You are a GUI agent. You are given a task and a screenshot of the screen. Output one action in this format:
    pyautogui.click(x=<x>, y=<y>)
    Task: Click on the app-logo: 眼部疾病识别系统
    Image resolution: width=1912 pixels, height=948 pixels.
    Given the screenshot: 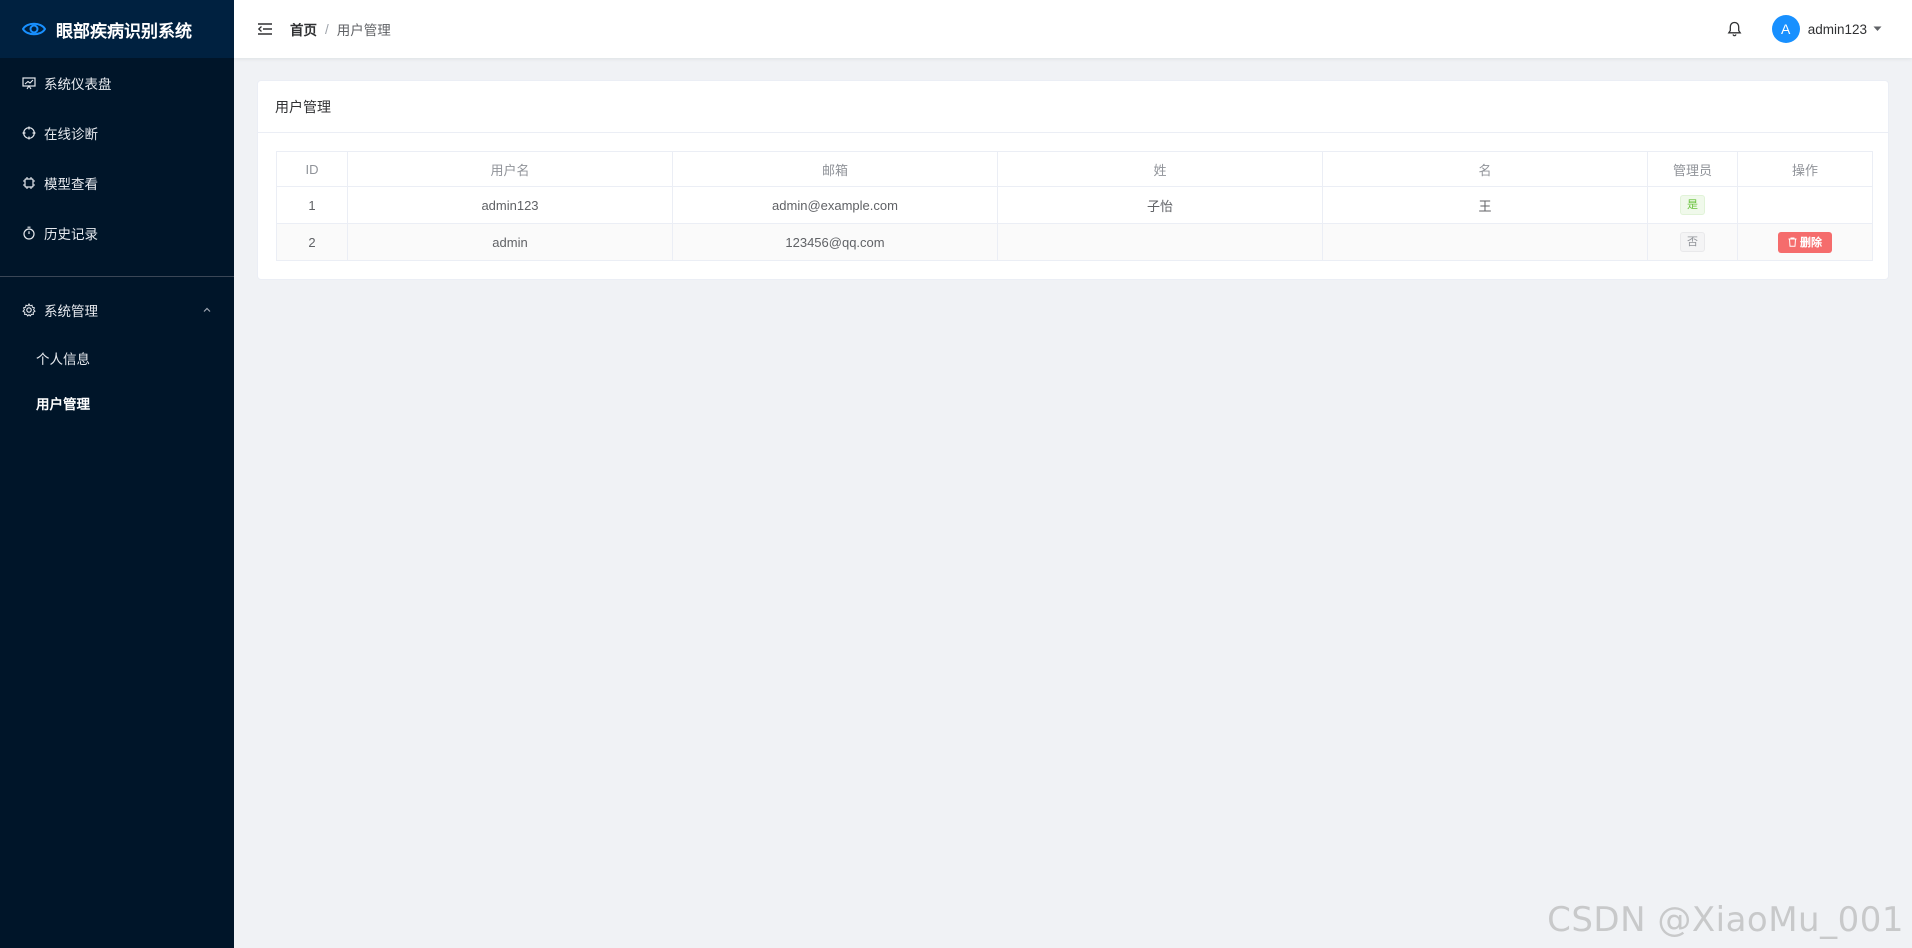 What is the action you would take?
    pyautogui.click(x=117, y=29)
    